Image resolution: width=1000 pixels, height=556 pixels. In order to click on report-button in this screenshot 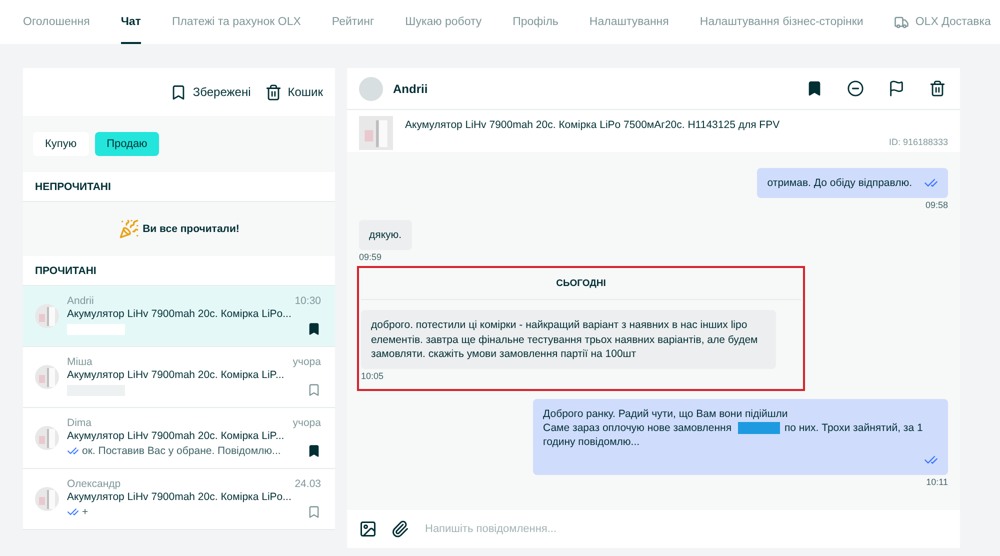, I will do `click(896, 88)`.